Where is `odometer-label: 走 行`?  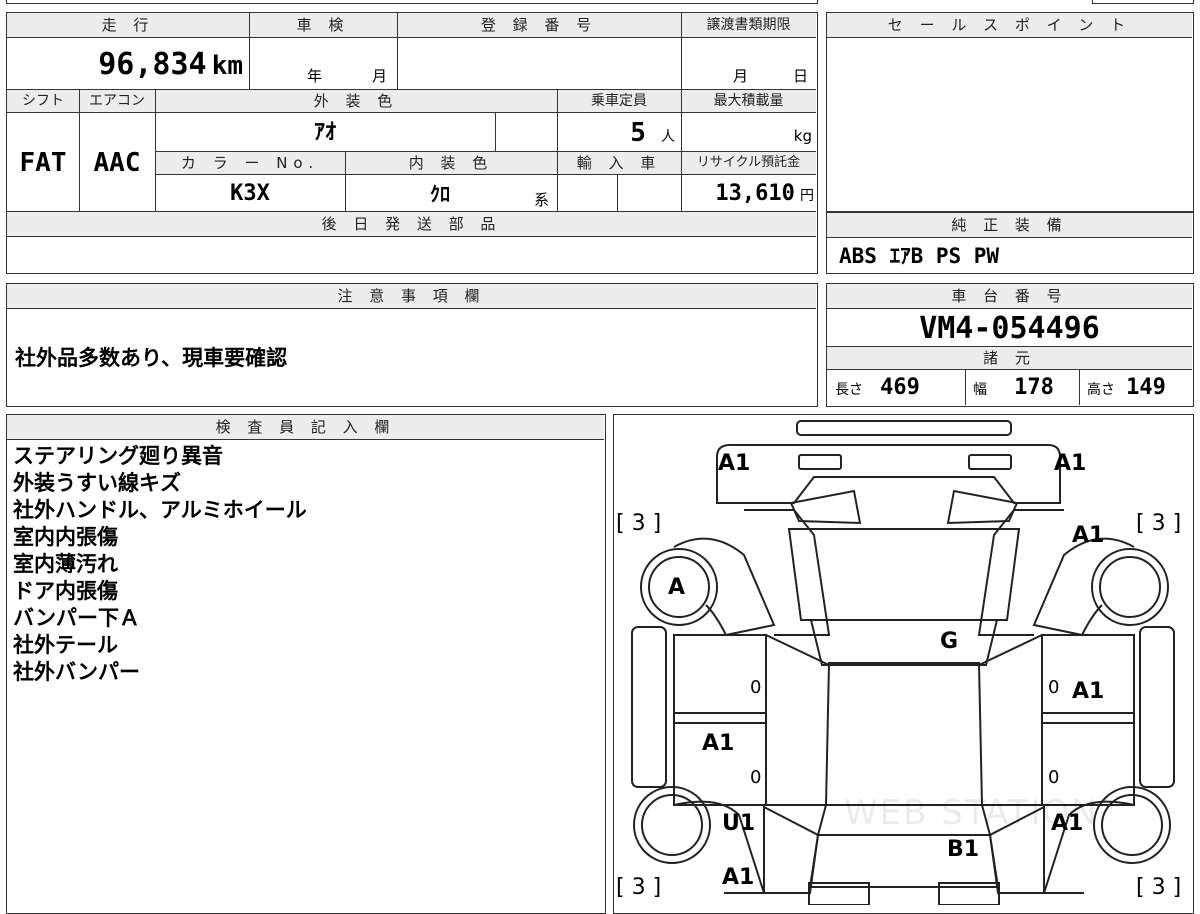
odometer-label: 走 行 is located at coordinates (128, 25).